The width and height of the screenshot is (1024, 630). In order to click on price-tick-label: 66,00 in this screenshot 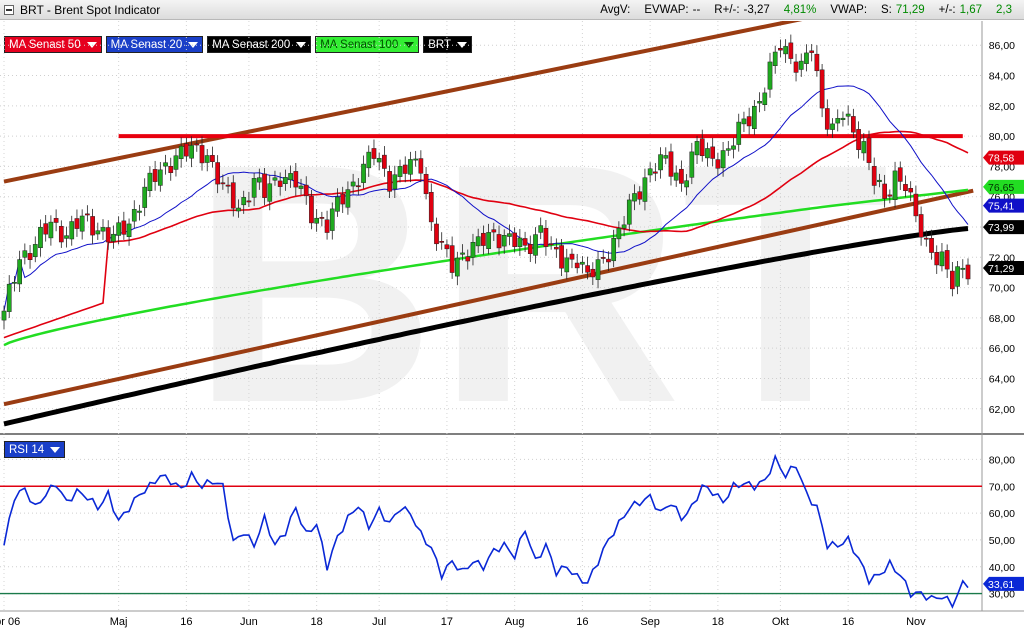, I will do `click(1002, 349)`.